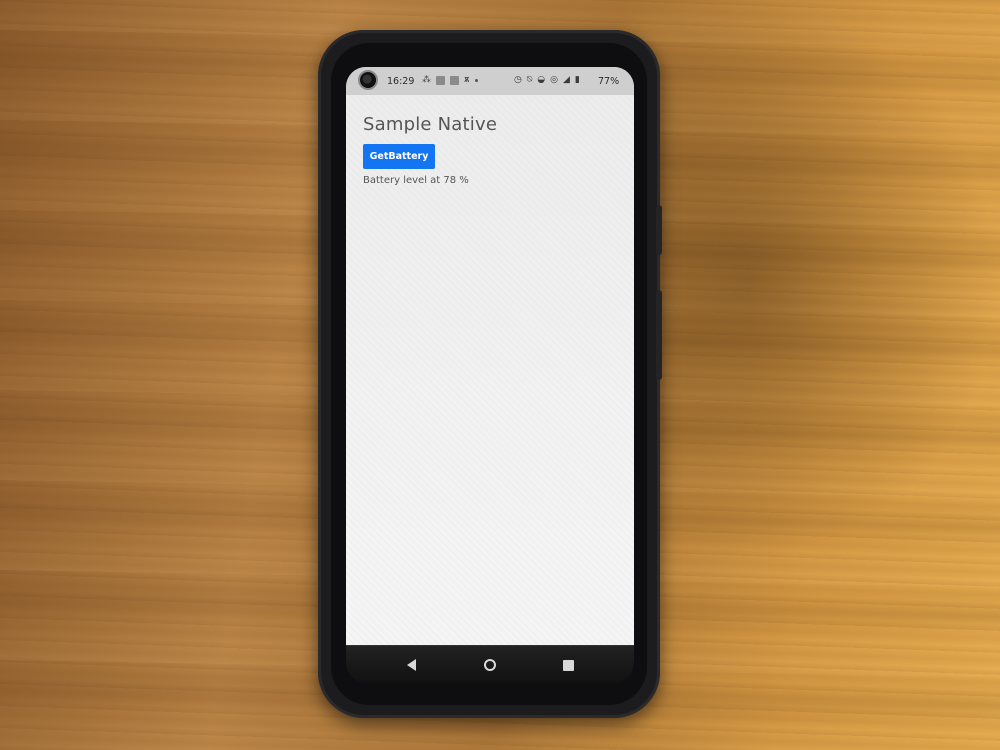 This screenshot has height=750, width=1000. What do you see at coordinates (476, 80) in the screenshot?
I see `dot-icon` at bounding box center [476, 80].